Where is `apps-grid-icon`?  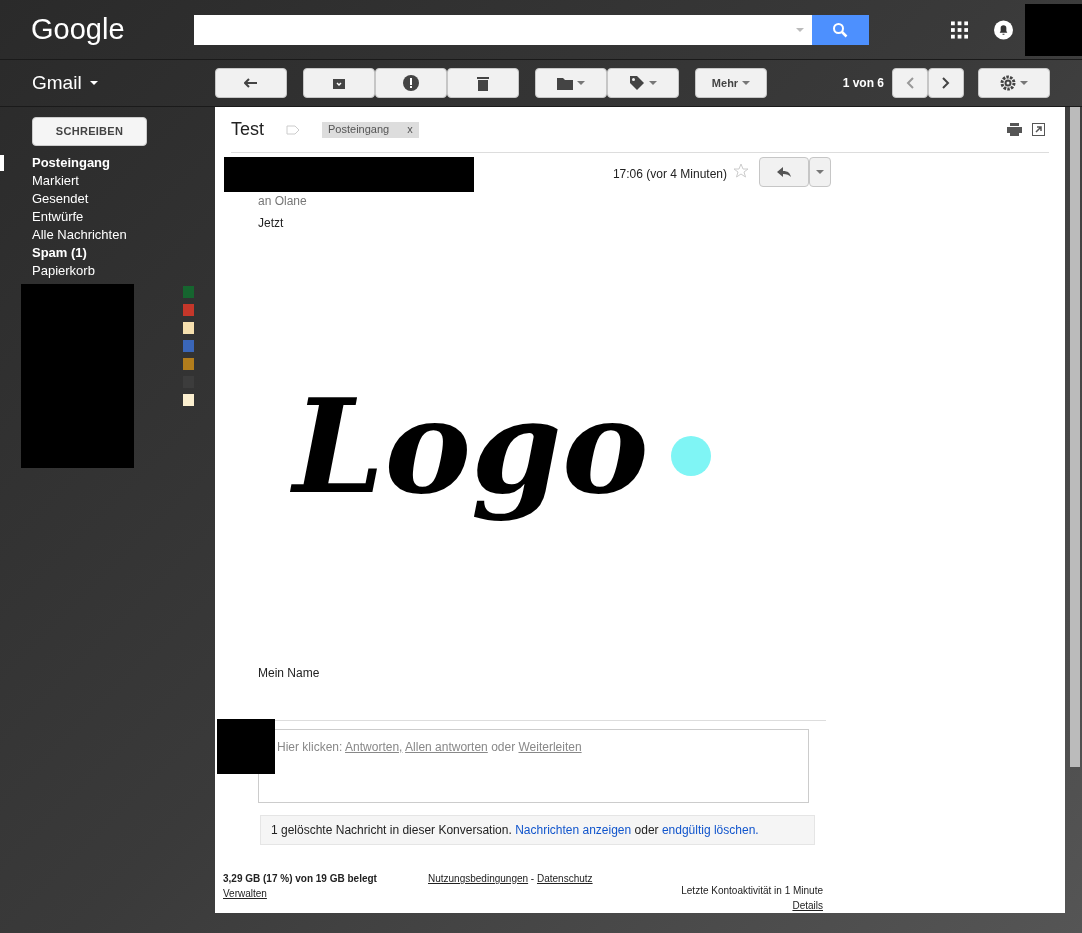 apps-grid-icon is located at coordinates (959, 29).